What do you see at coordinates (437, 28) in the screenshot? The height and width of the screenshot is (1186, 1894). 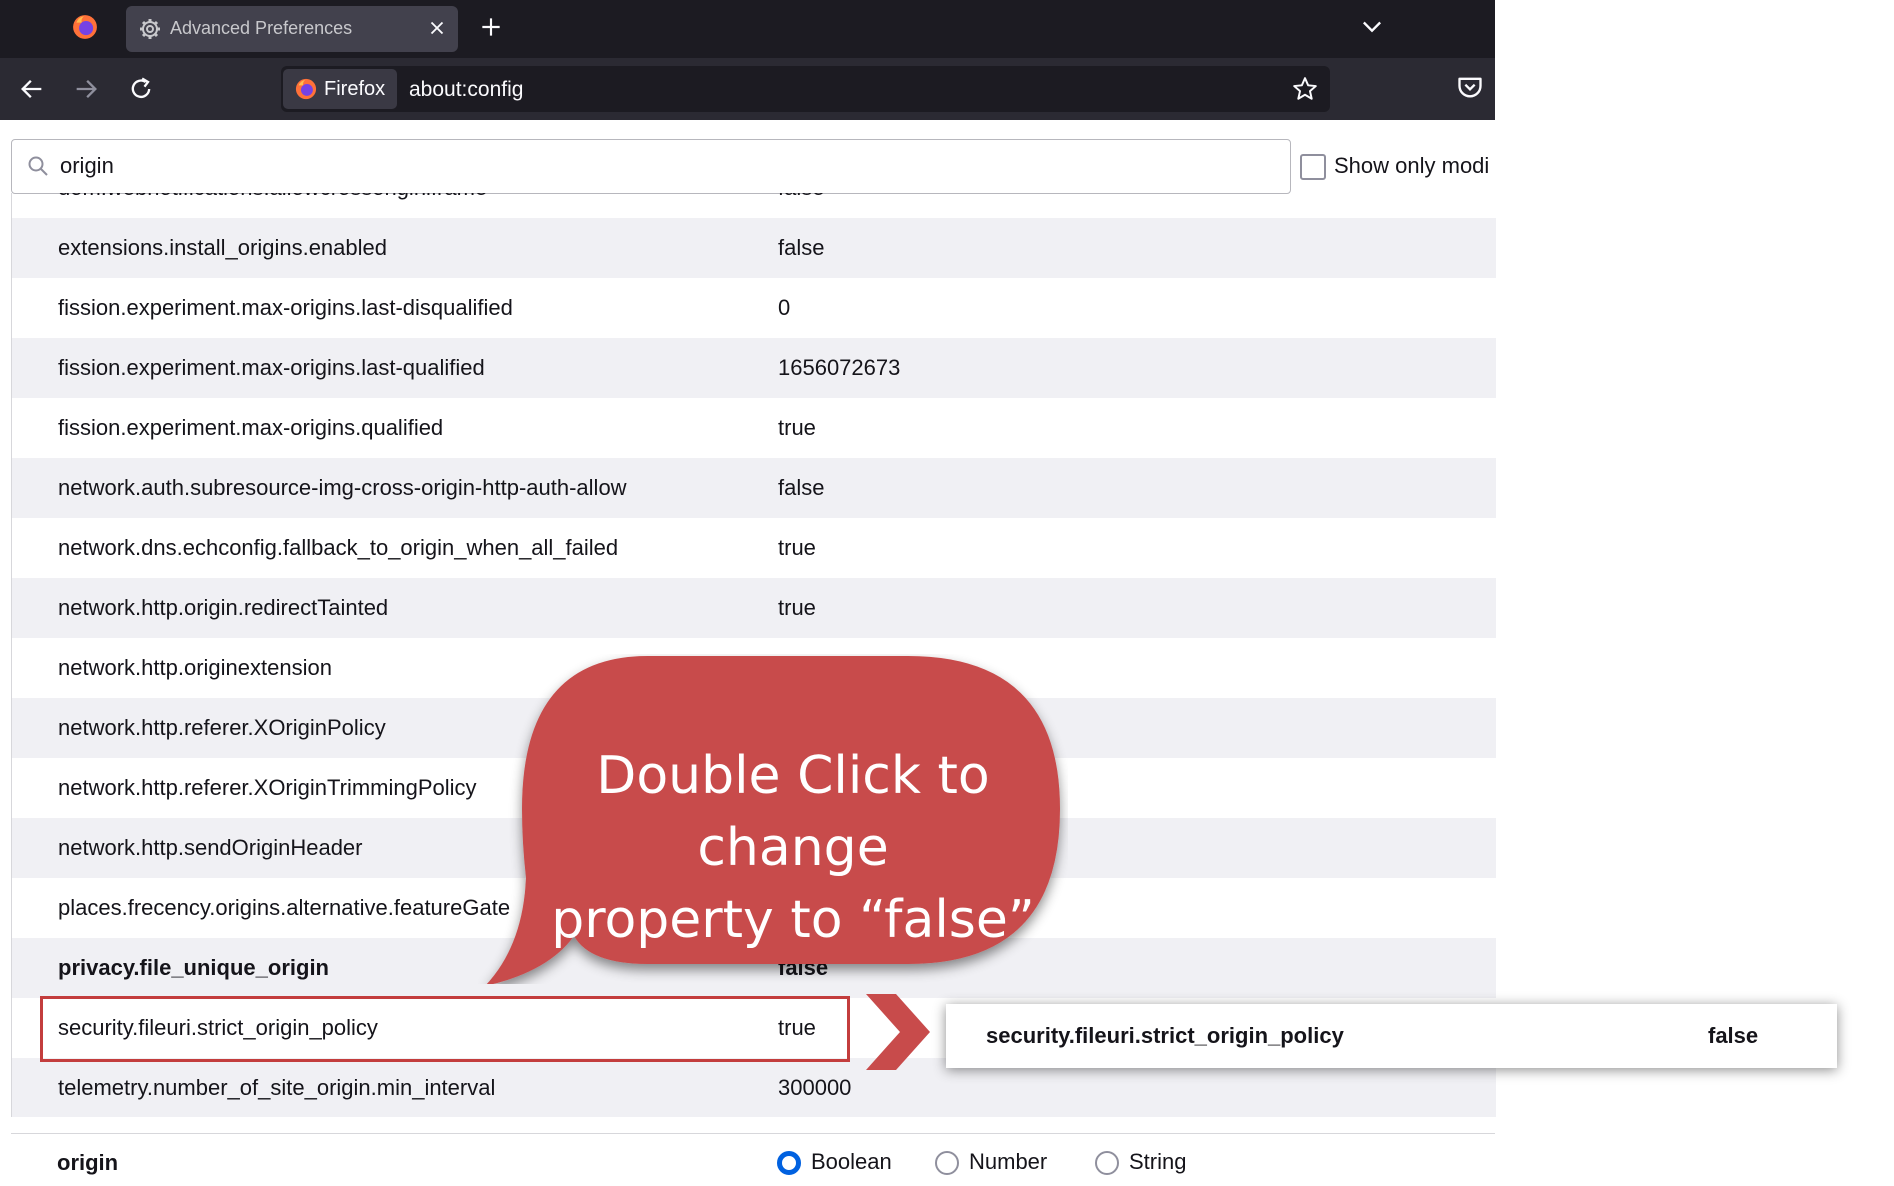 I see `close-icon` at bounding box center [437, 28].